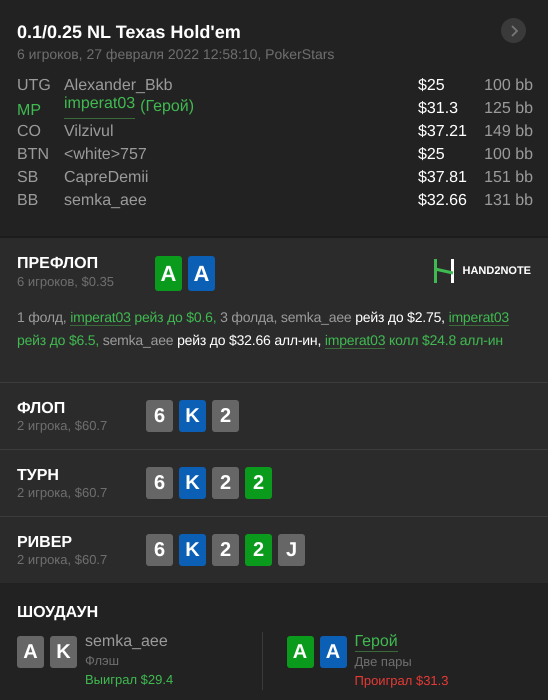 The height and width of the screenshot is (700, 548). Describe the element at coordinates (28, 200) in the screenshot. I see `position-label: BB` at that location.